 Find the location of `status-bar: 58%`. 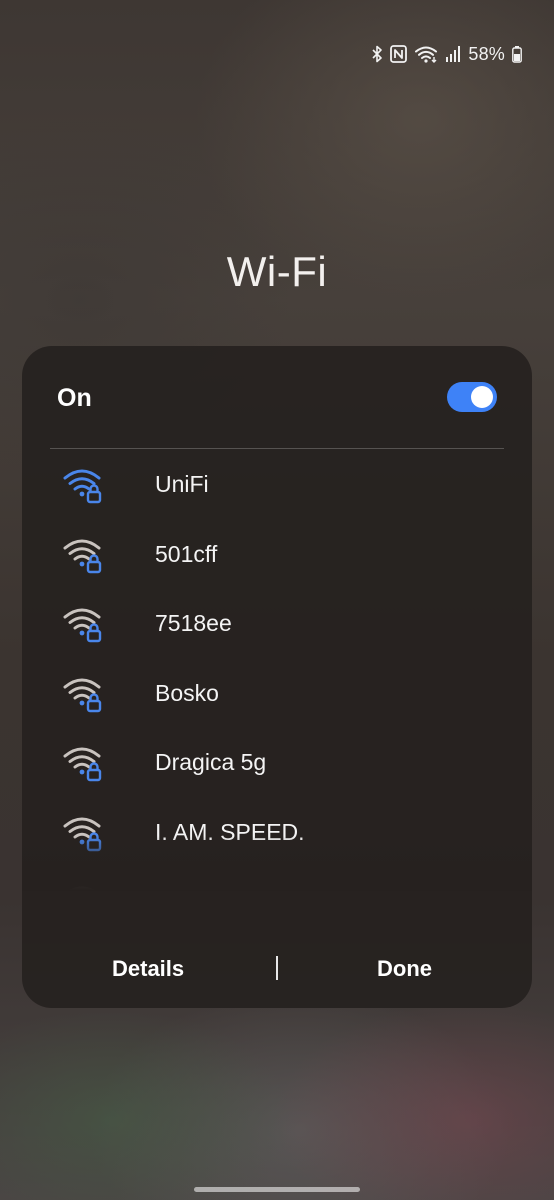

status-bar: 58% is located at coordinates (446, 54).